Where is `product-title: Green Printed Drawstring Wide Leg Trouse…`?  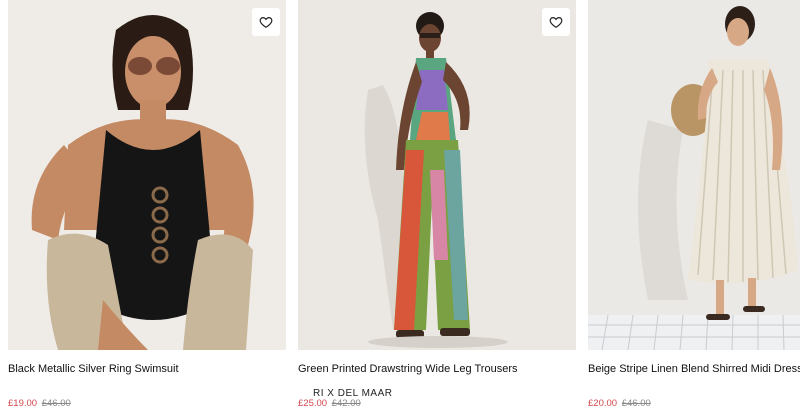
product-title: Green Printed Drawstring Wide Leg Trouse… is located at coordinates (407, 369).